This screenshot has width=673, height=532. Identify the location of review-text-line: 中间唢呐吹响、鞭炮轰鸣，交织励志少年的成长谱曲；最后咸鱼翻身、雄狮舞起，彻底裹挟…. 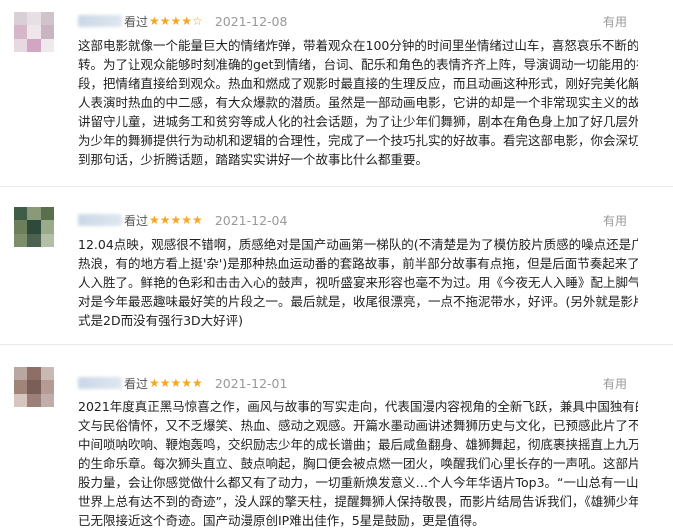
(358, 444).